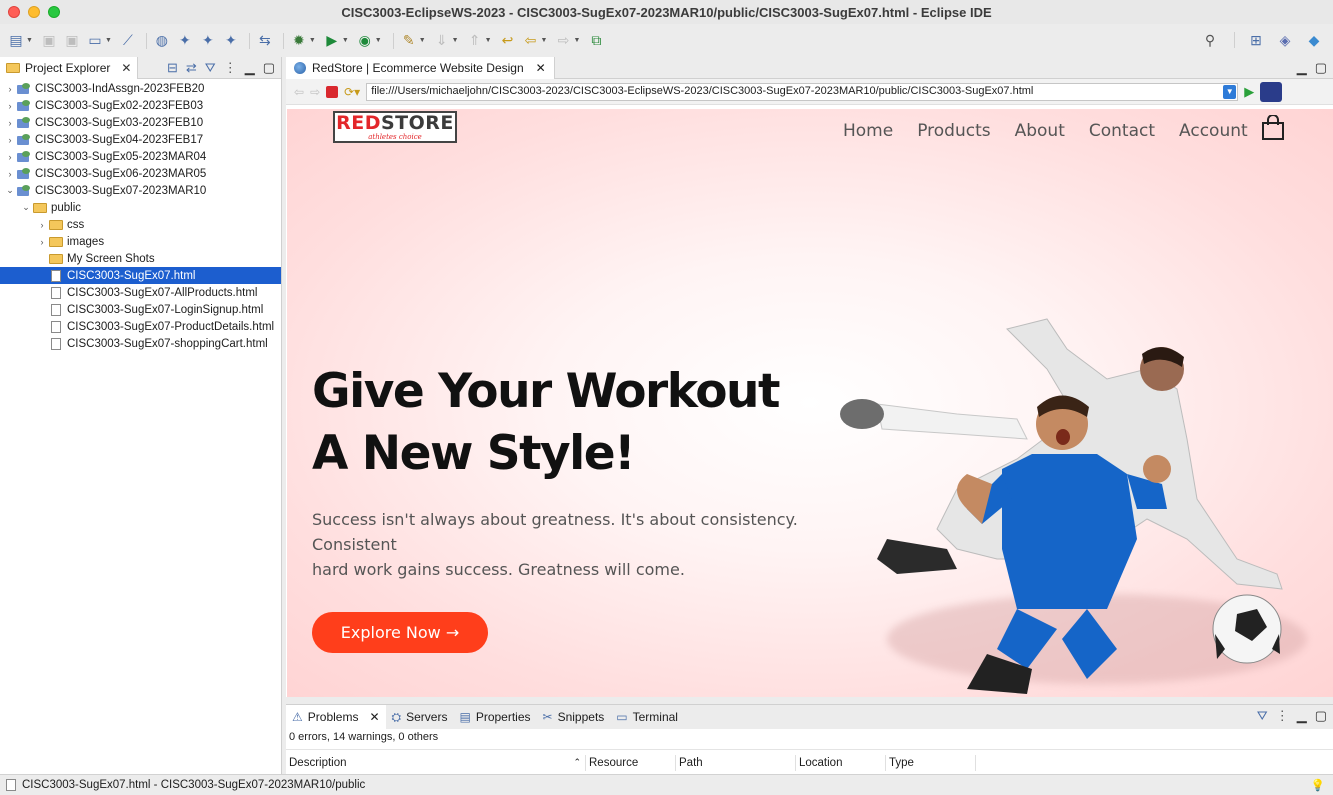 The width and height of the screenshot is (1333, 795). What do you see at coordinates (95, 41) in the screenshot?
I see `terminal-icon: ▭` at bounding box center [95, 41].